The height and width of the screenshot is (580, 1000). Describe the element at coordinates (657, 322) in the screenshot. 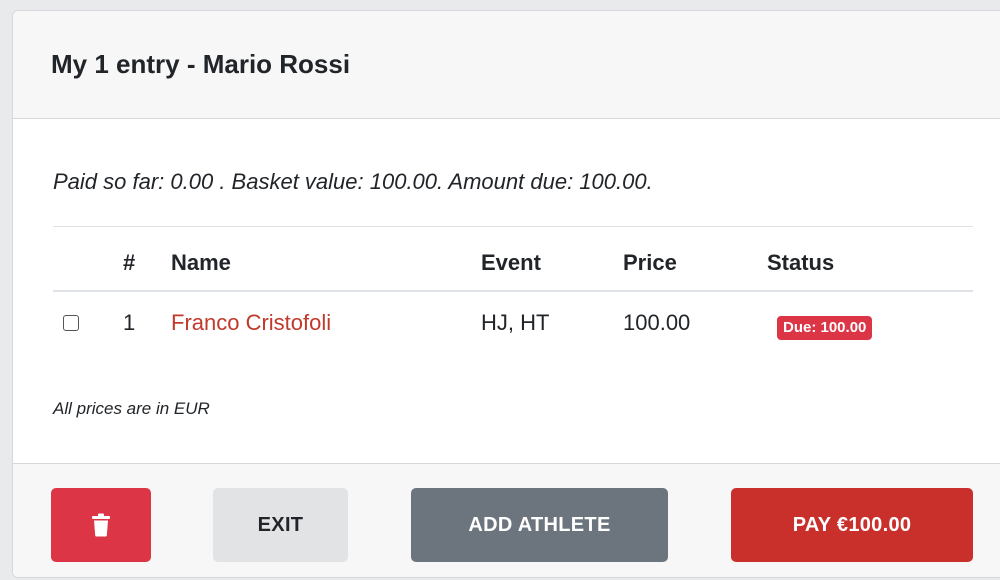

I see `row-price: 100.00` at that location.